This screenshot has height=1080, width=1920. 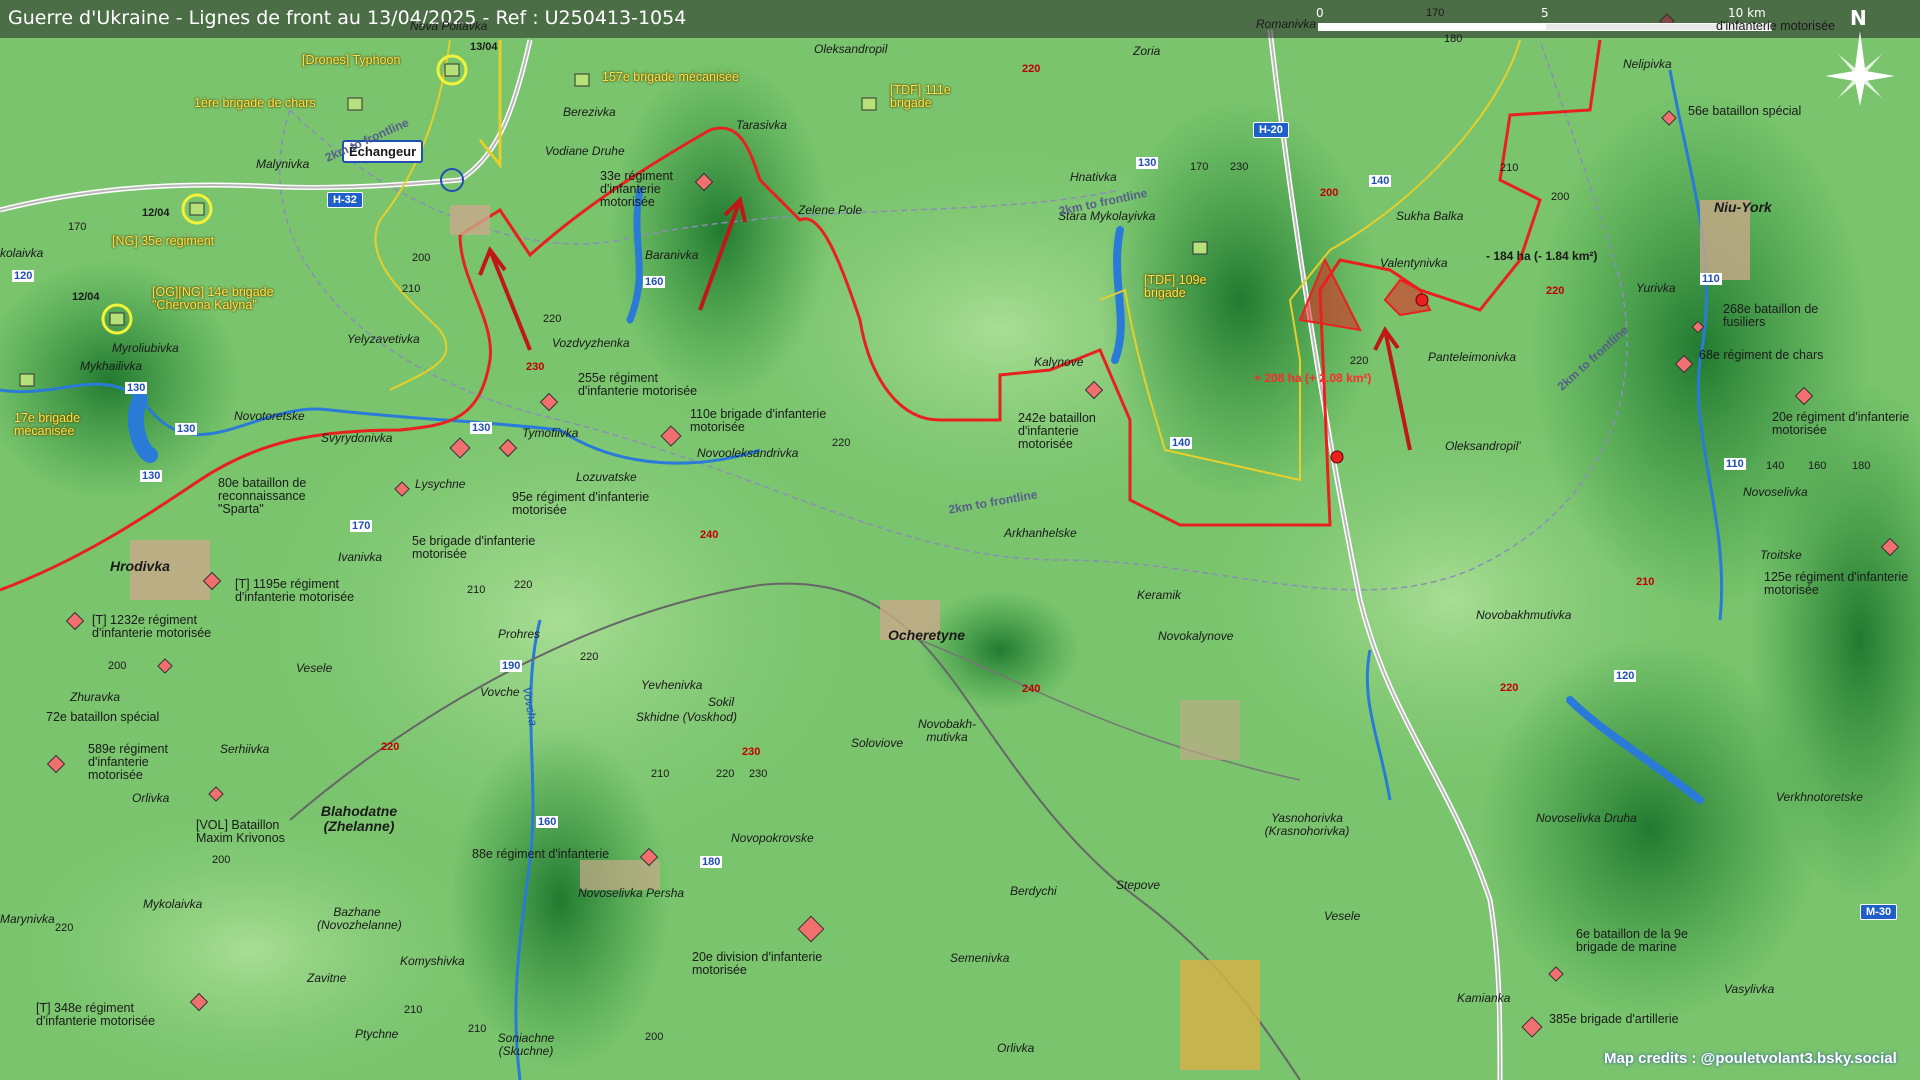 What do you see at coordinates (1817, 466) in the screenshot?
I see `altitude-label: 160` at bounding box center [1817, 466].